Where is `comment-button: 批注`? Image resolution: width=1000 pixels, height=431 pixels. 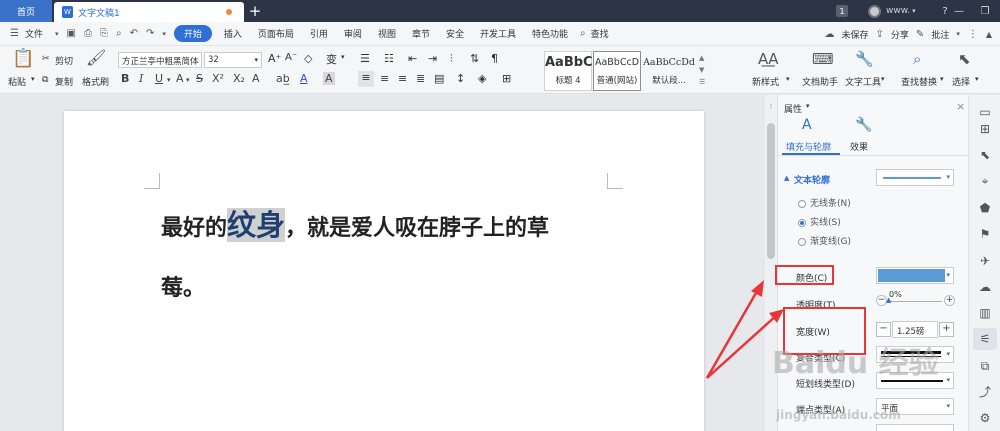
comment-button: 批注 is located at coordinates (940, 34).